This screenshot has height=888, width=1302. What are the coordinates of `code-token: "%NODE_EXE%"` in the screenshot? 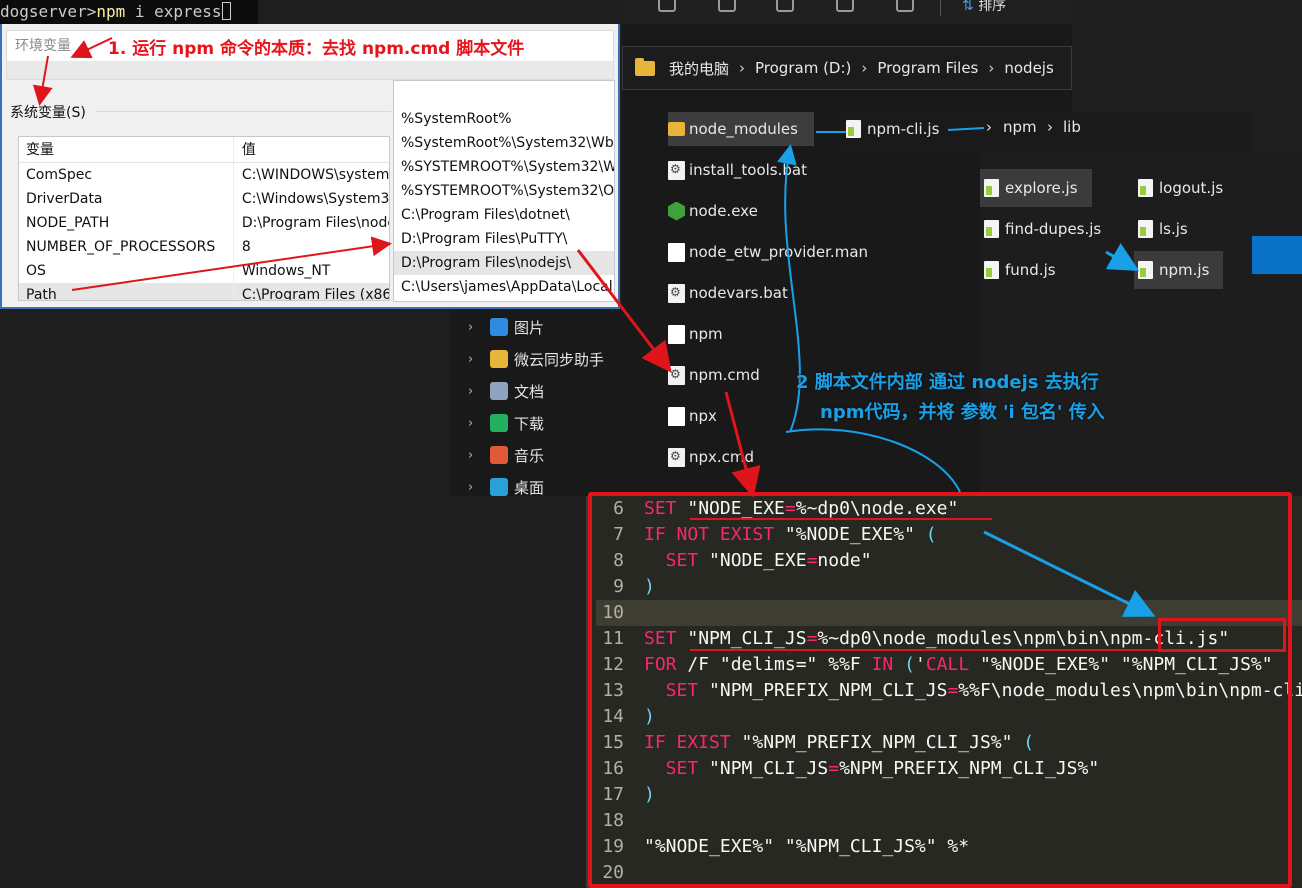 It's located at (844, 534).